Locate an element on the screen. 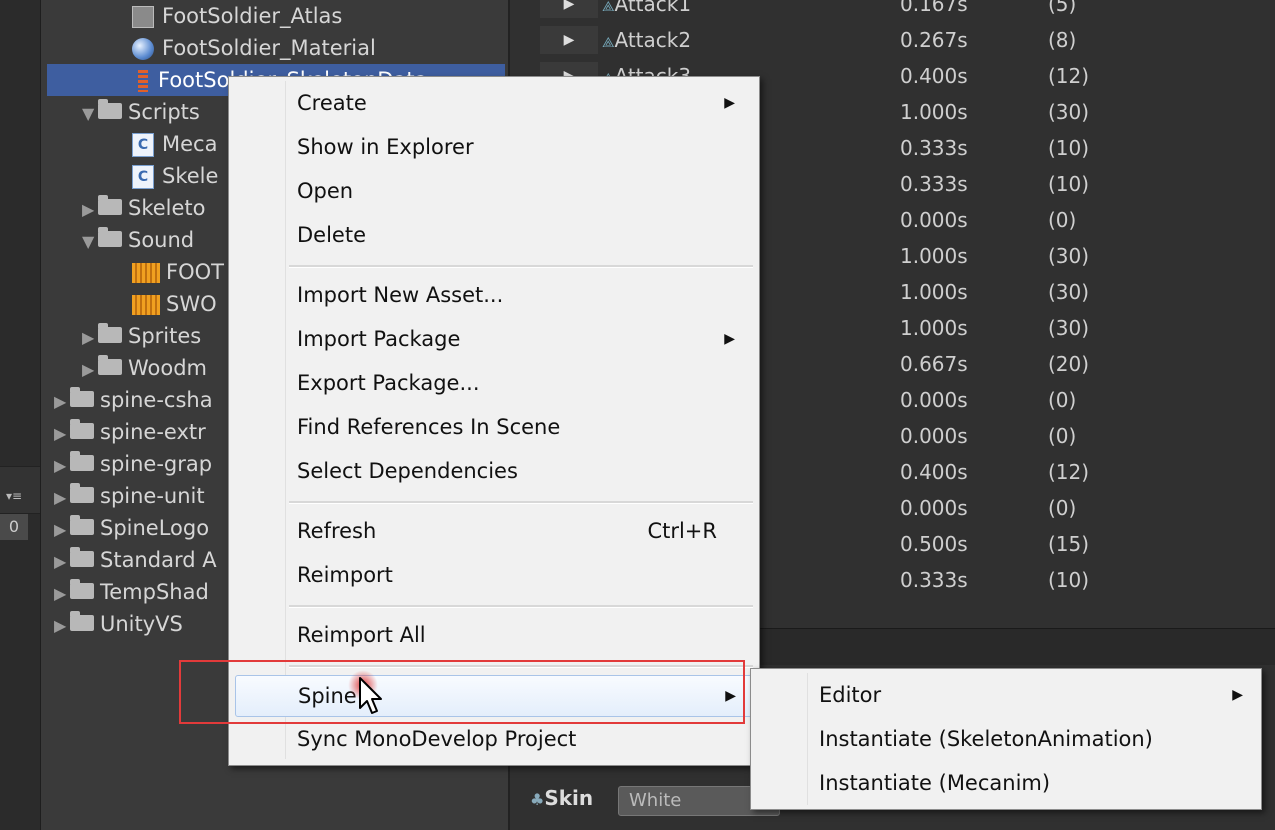  menu-separator is located at coordinates (521, 502).